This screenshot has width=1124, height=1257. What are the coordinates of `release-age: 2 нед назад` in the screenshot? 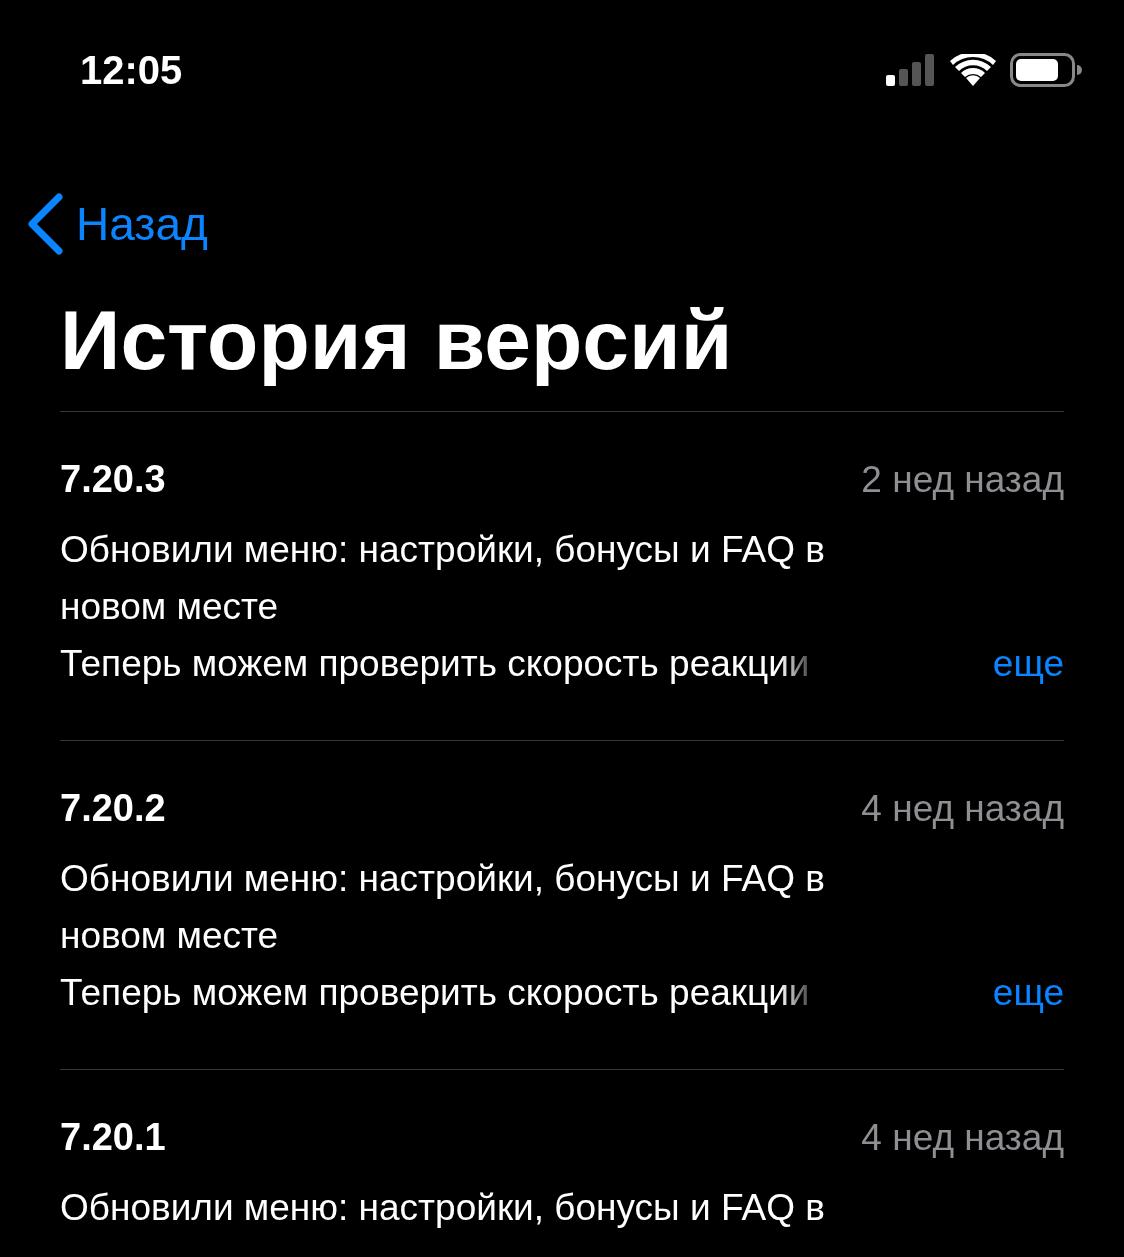 It's located at (962, 479).